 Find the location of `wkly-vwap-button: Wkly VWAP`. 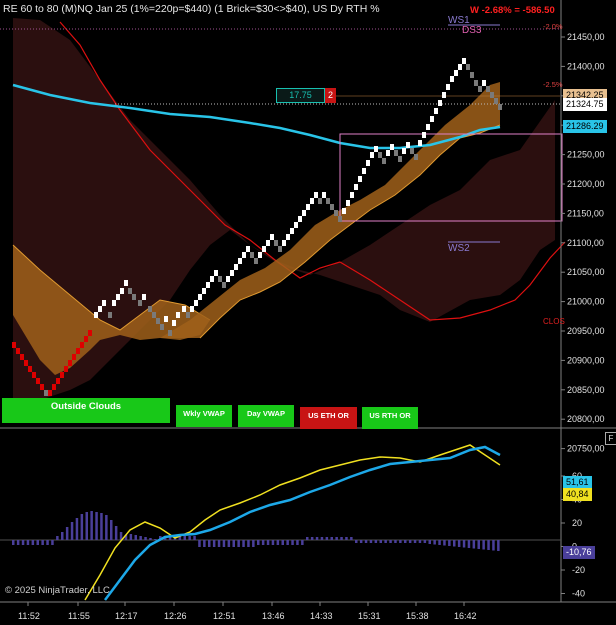

wkly-vwap-button: Wkly VWAP is located at coordinates (204, 416).